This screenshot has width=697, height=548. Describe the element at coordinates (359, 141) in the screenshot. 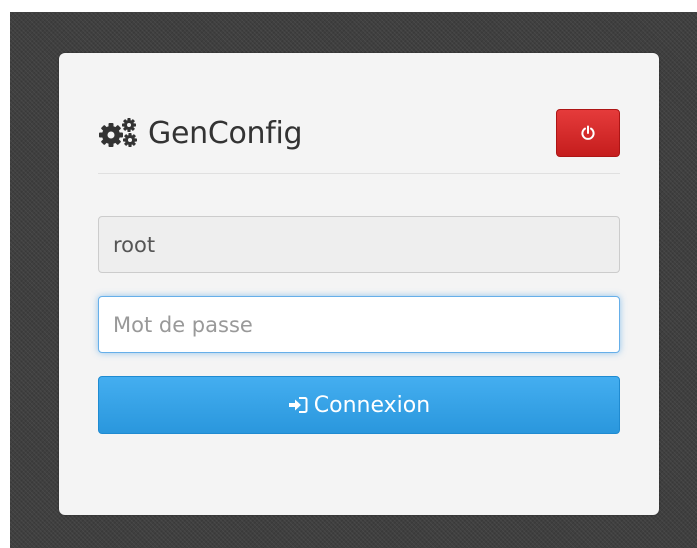

I see `card-header: GenConfig` at that location.